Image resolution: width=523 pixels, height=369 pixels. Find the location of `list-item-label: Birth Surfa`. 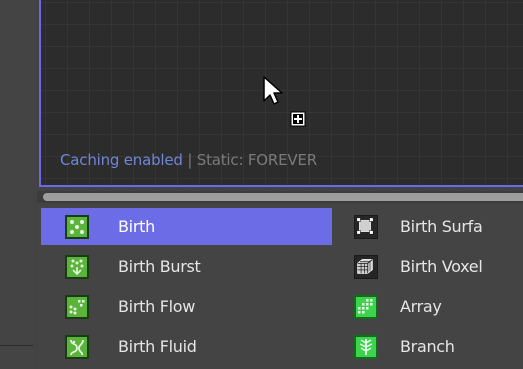

list-item-label: Birth Surfa is located at coordinates (441, 226).